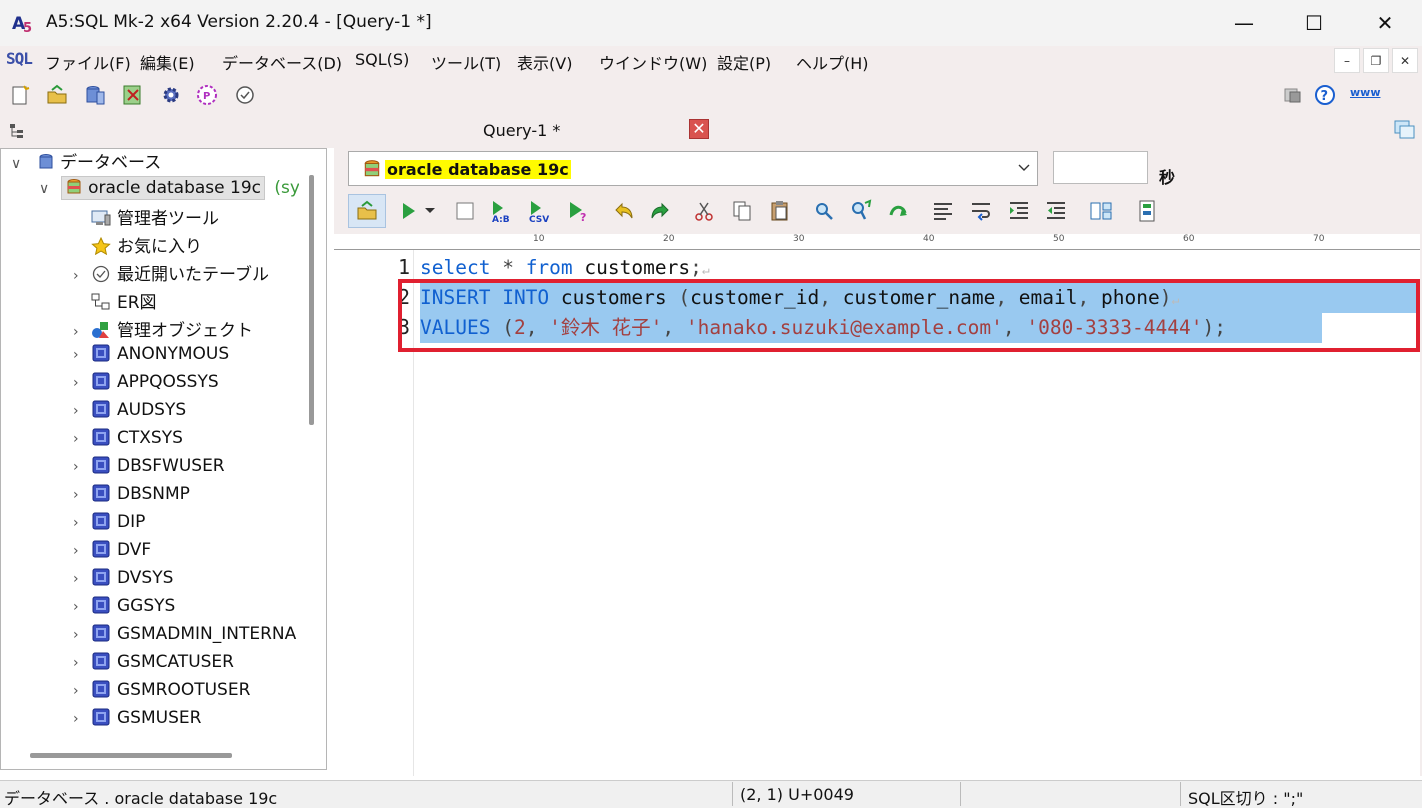 This screenshot has height=808, width=1422. I want to click on table-compare-icon, so click(133, 95).